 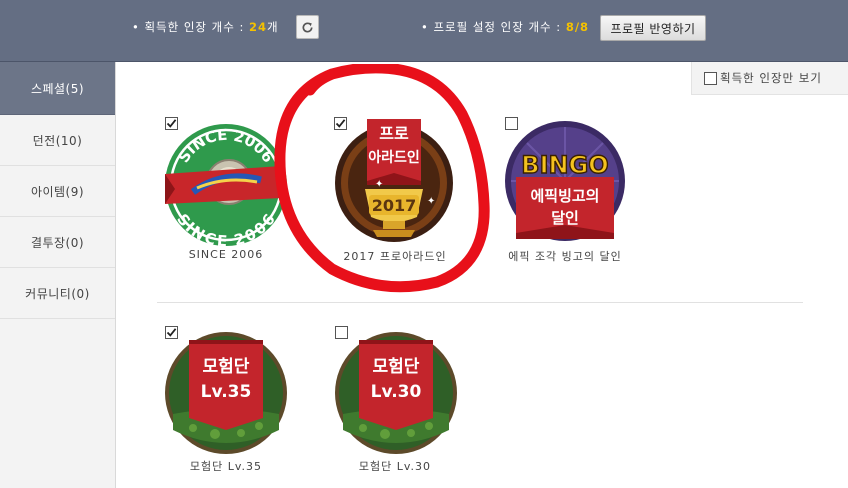 What do you see at coordinates (710, 78) in the screenshot?
I see `filter-checkbox` at bounding box center [710, 78].